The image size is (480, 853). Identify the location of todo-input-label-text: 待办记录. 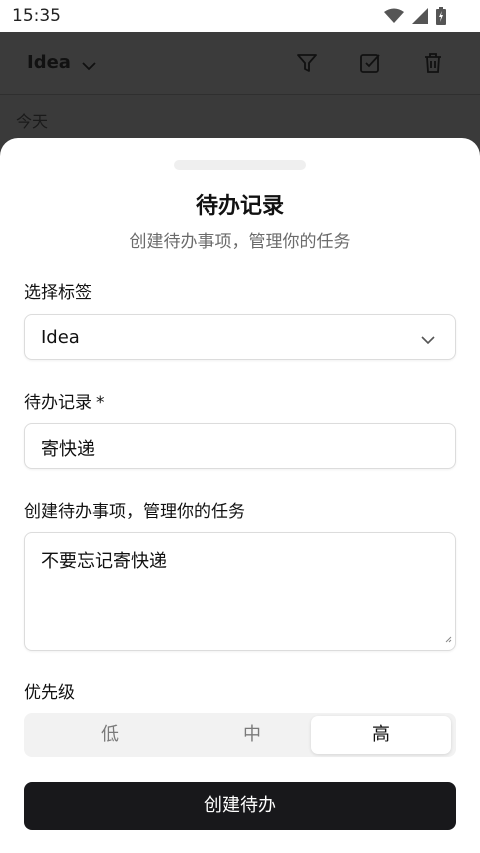
(58, 403).